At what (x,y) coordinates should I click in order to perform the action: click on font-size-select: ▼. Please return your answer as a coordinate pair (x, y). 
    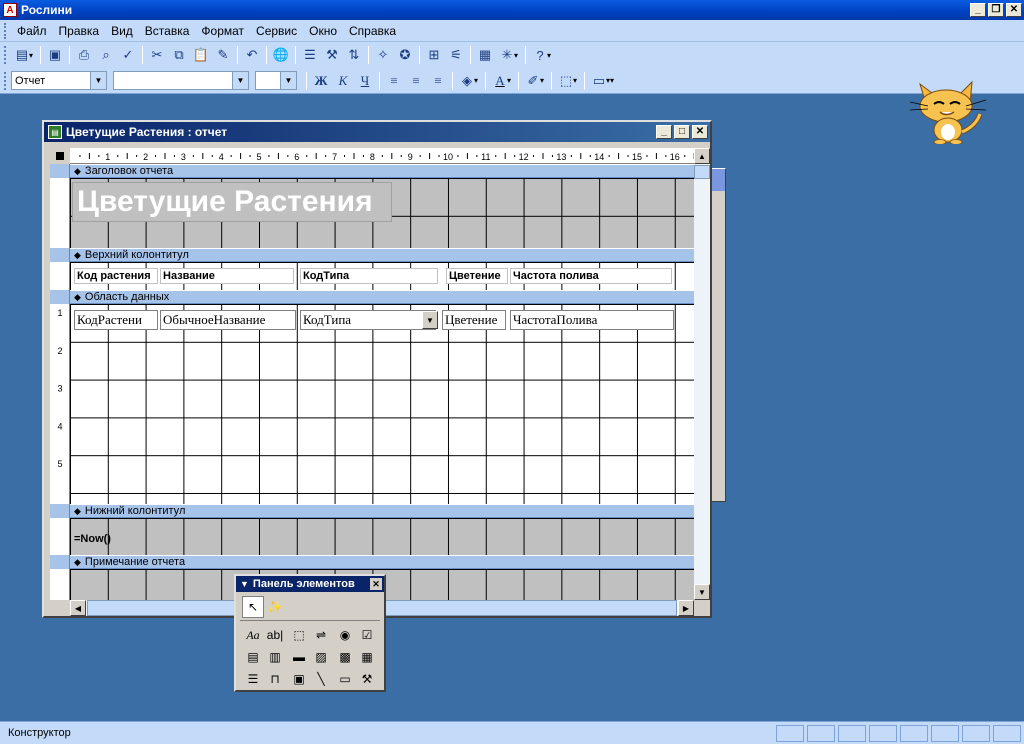
    Looking at the image, I should click on (276, 80).